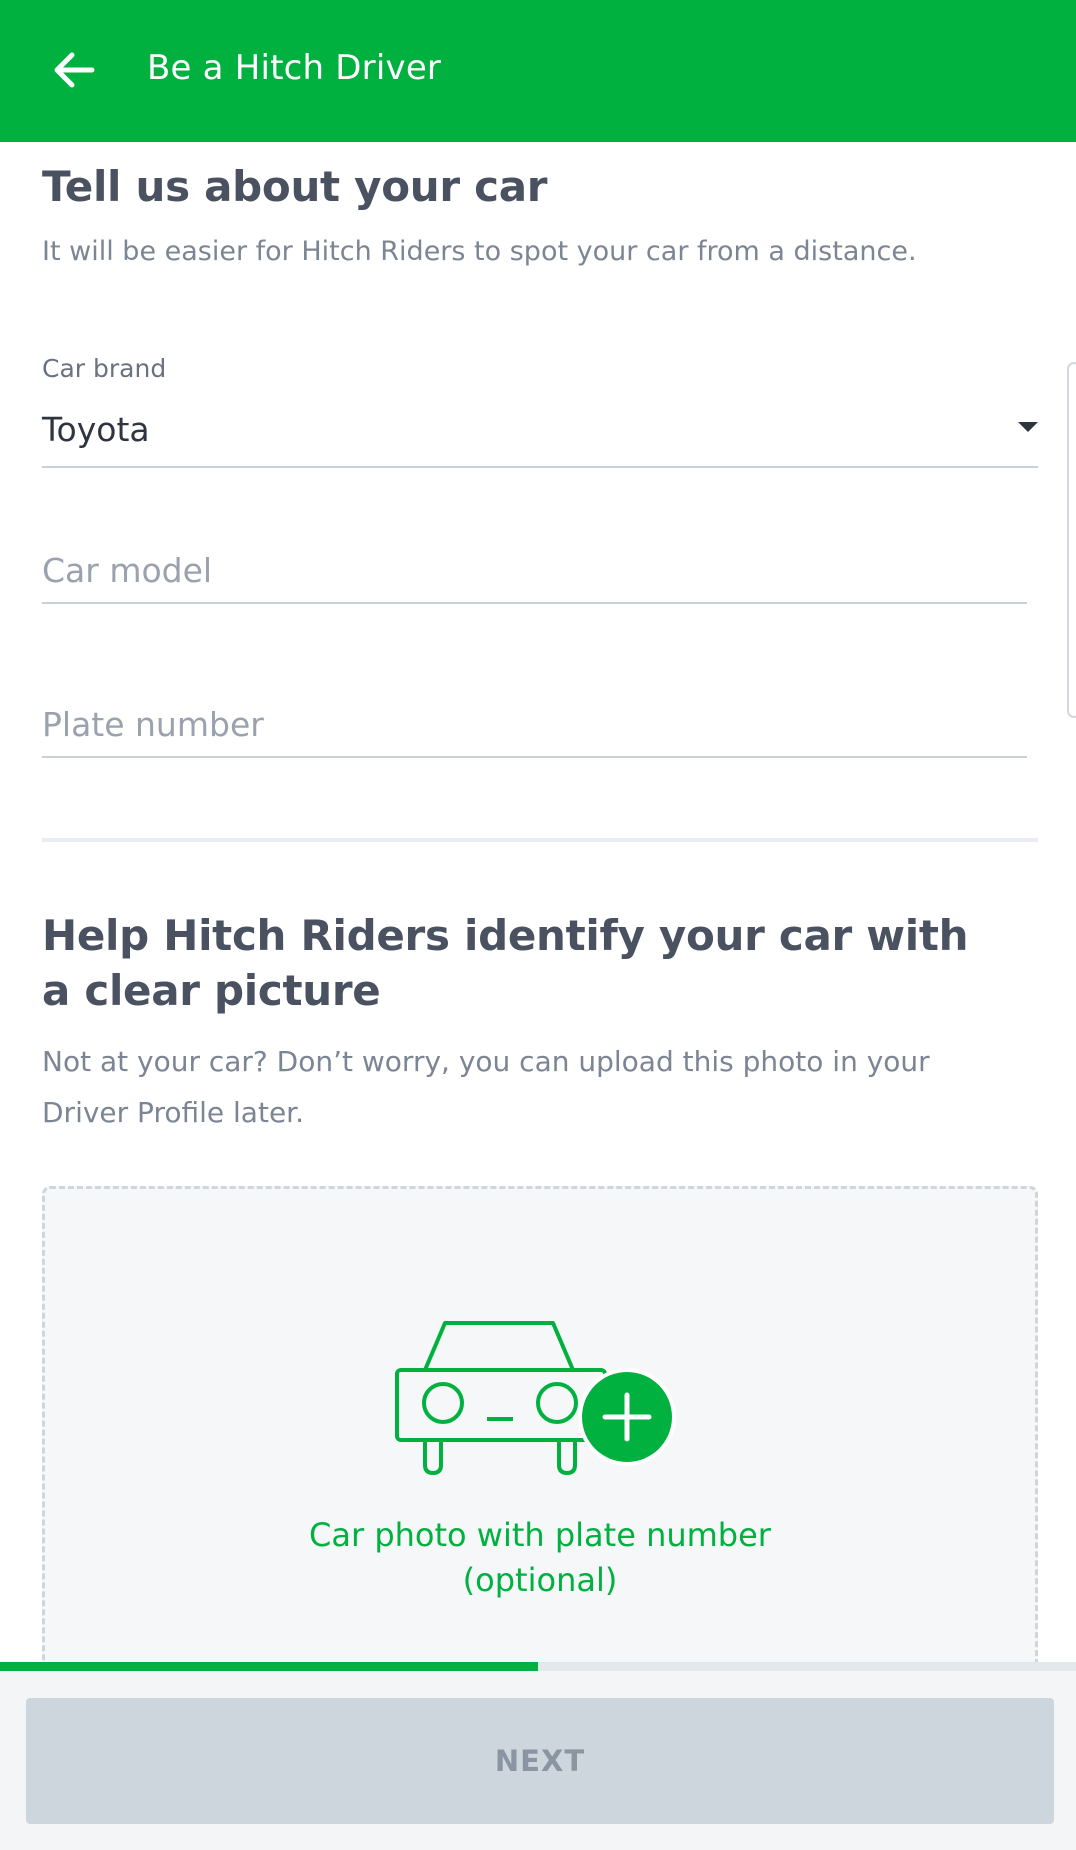 The height and width of the screenshot is (1850, 1076). Describe the element at coordinates (535, 1398) in the screenshot. I see `car-icon` at that location.